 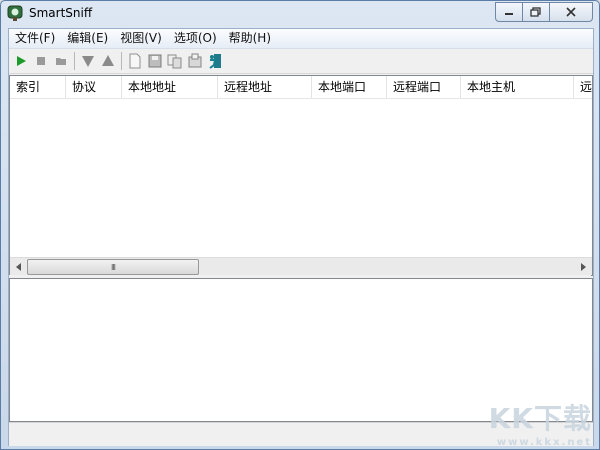 I want to click on window-controls, so click(x=544, y=12).